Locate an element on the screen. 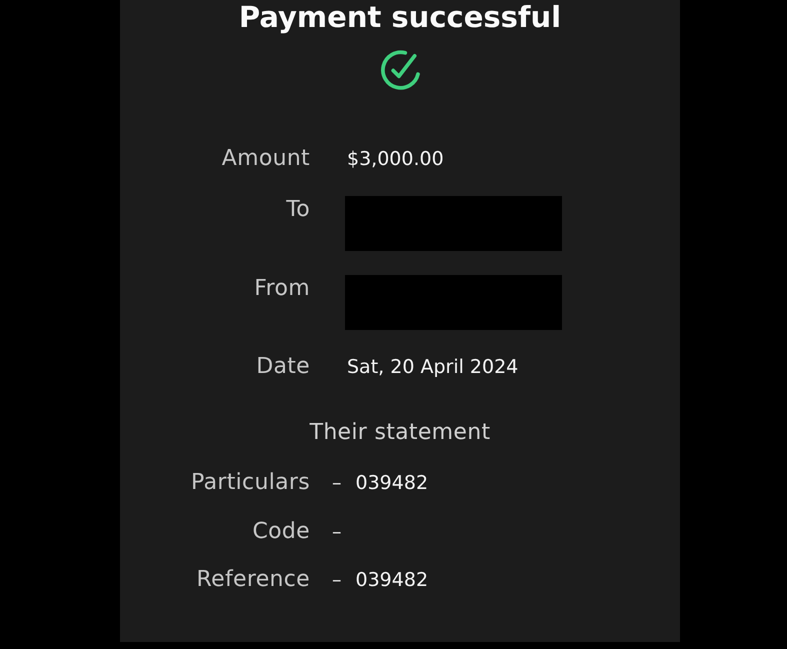 This screenshot has width=787, height=649. section-heading: Their statement is located at coordinates (400, 433).